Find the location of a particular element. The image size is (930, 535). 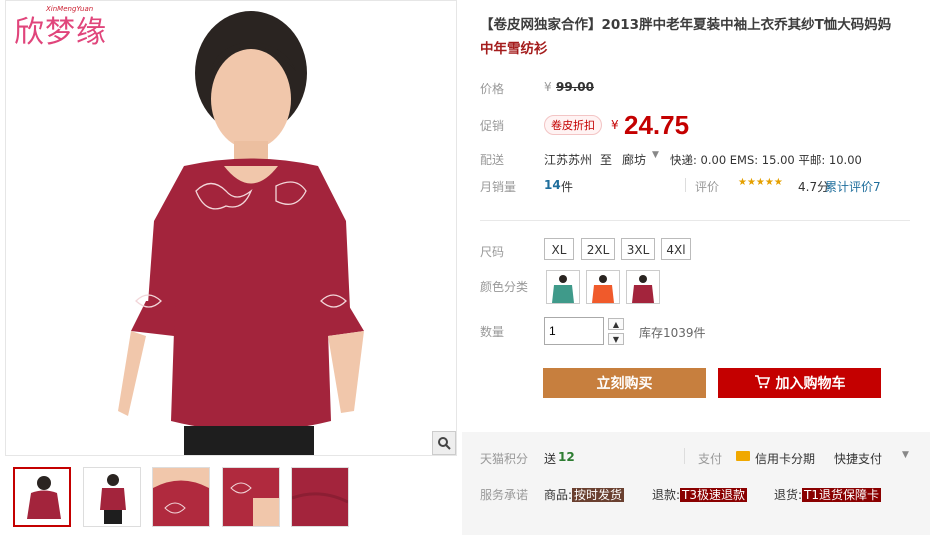

color-label: 颜色分类 is located at coordinates (504, 287).